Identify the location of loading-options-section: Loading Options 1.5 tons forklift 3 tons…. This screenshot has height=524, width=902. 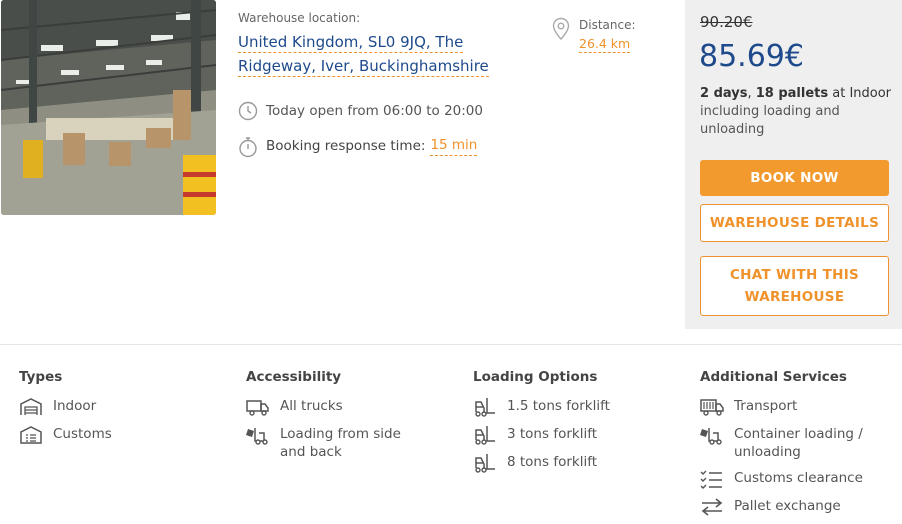
(573, 425).